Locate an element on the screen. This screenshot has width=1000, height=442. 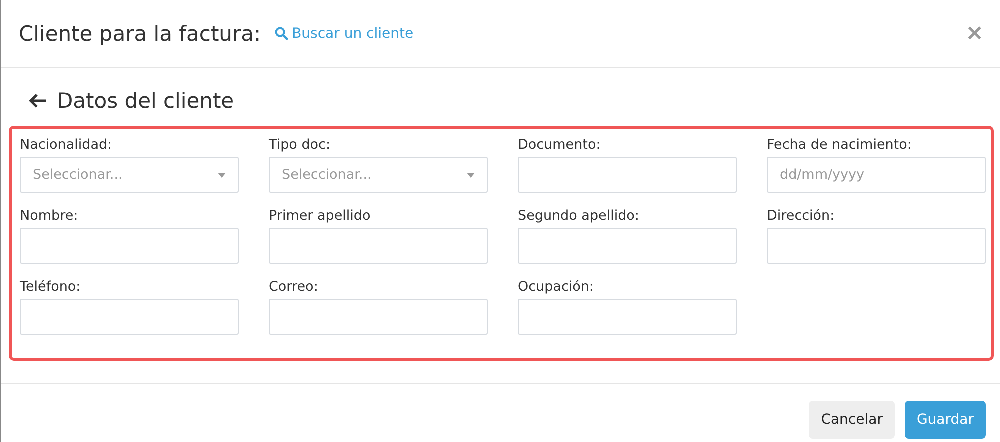
field-label: Teléfono: is located at coordinates (51, 287).